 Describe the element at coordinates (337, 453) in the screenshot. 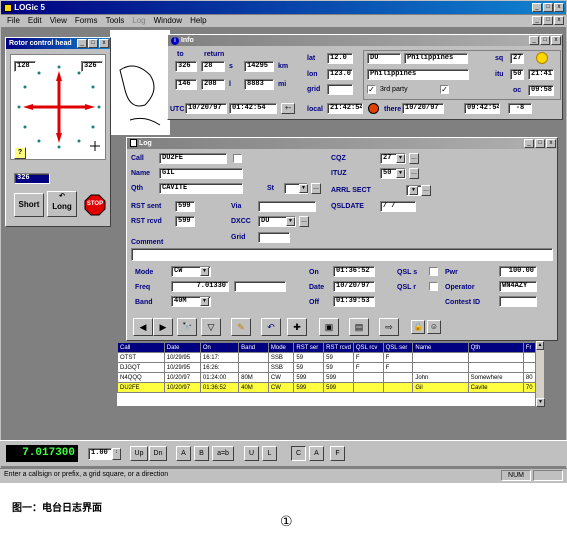

I see `fm-button: F` at that location.